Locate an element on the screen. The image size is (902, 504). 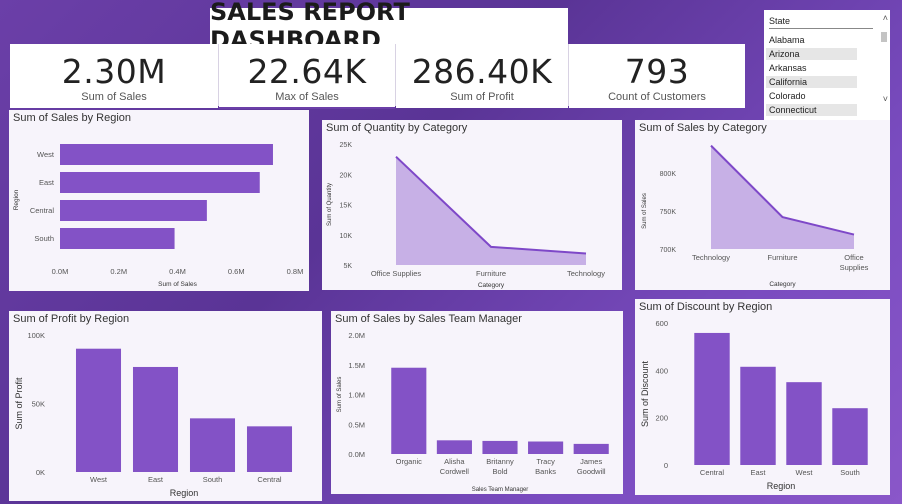
category-label: Organic is located at coordinates (409, 461).